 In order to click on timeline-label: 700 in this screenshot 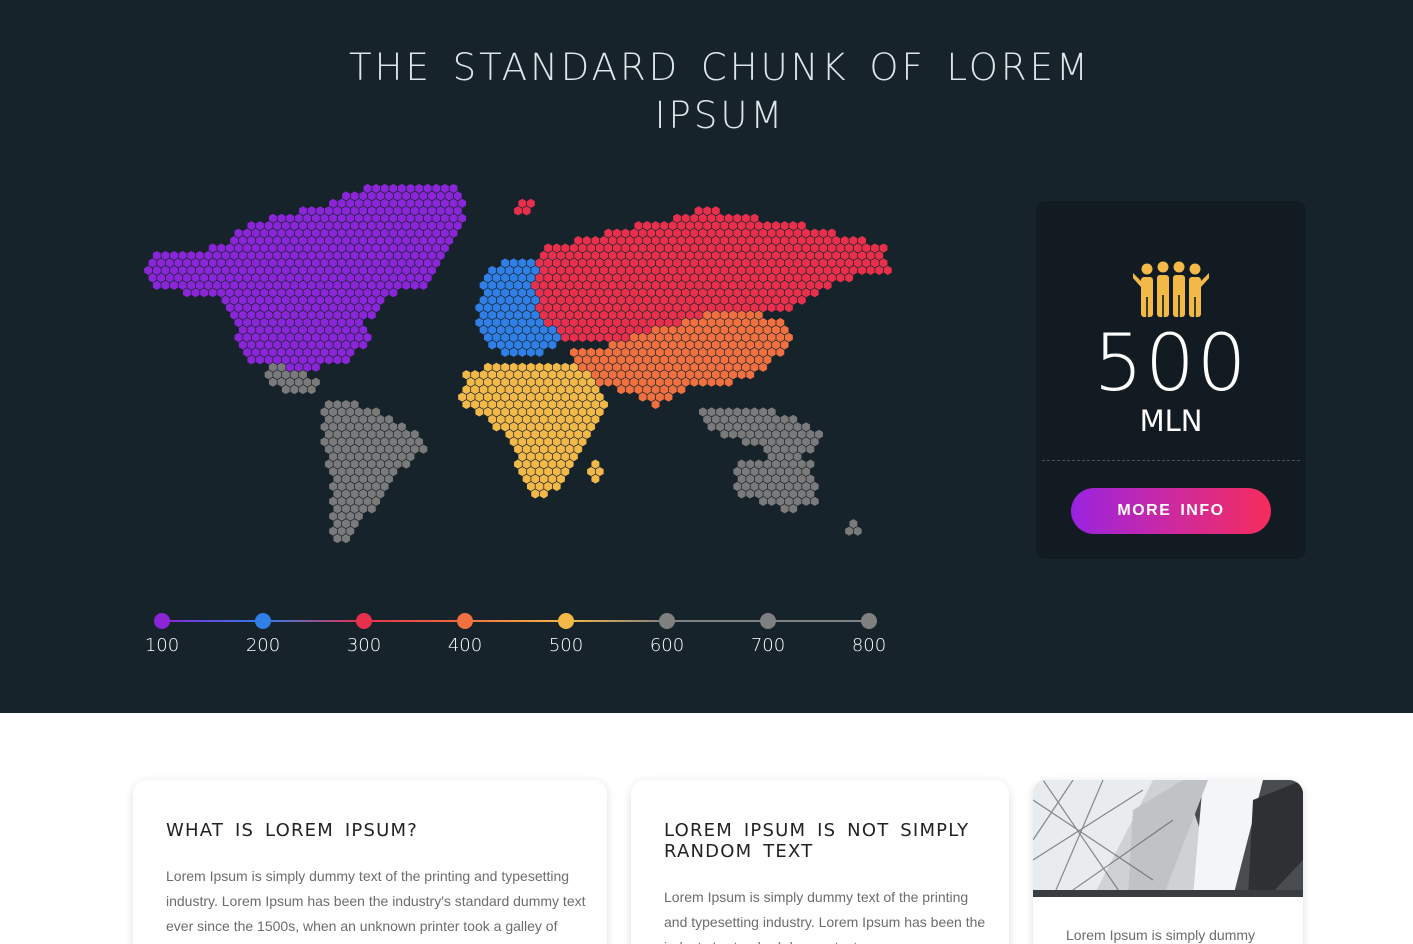, I will do `click(768, 645)`.